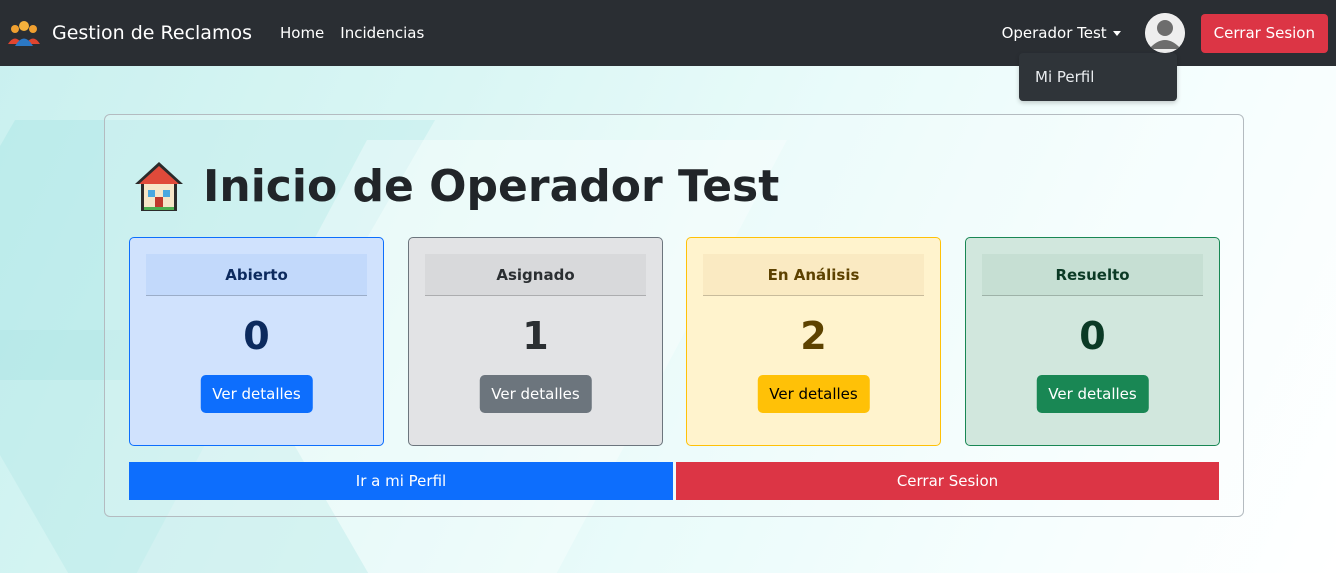 The image size is (1336, 573). I want to click on logout-button: Cerrar Sesion, so click(947, 481).